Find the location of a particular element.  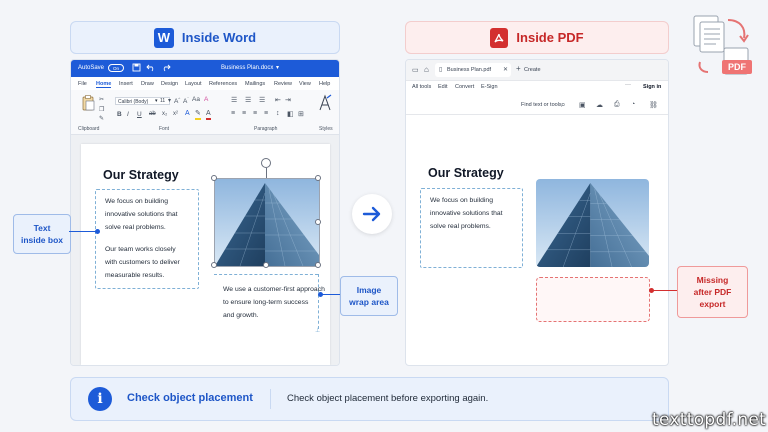

shading-icon: ◧ is located at coordinates (290, 114).